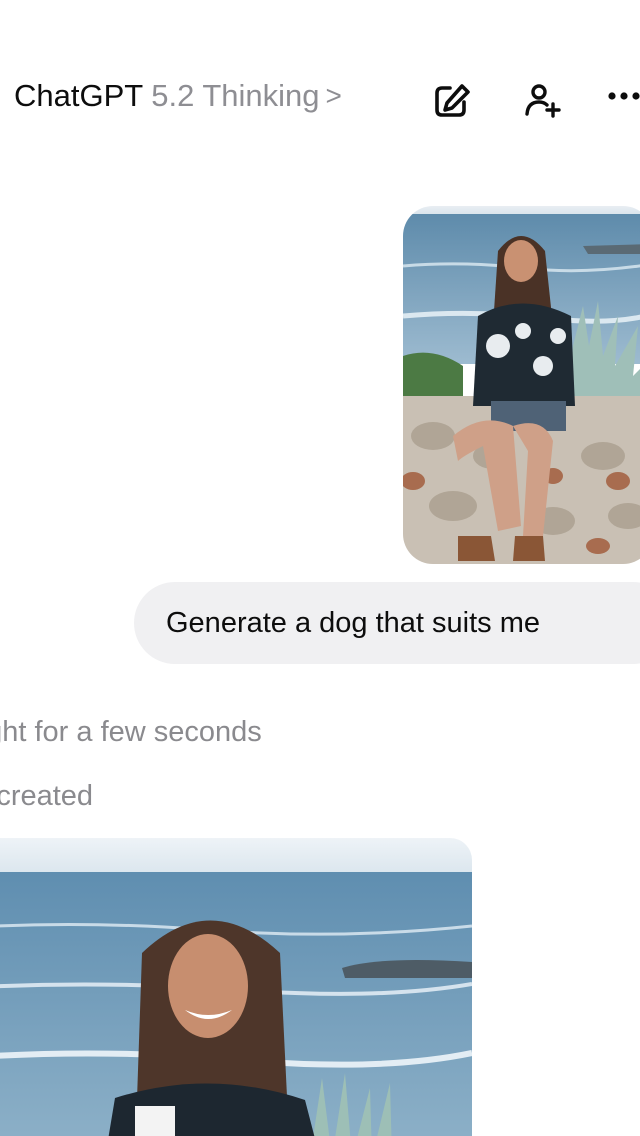 This screenshot has width=640, height=1136. I want to click on user-message-bubble: Generate a dog that suits me, so click(387, 623).